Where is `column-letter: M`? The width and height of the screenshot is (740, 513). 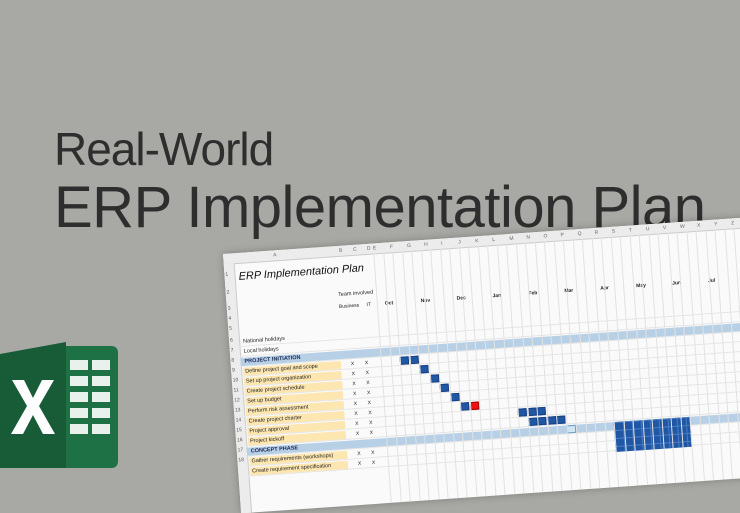 column-letter: M is located at coordinates (511, 238).